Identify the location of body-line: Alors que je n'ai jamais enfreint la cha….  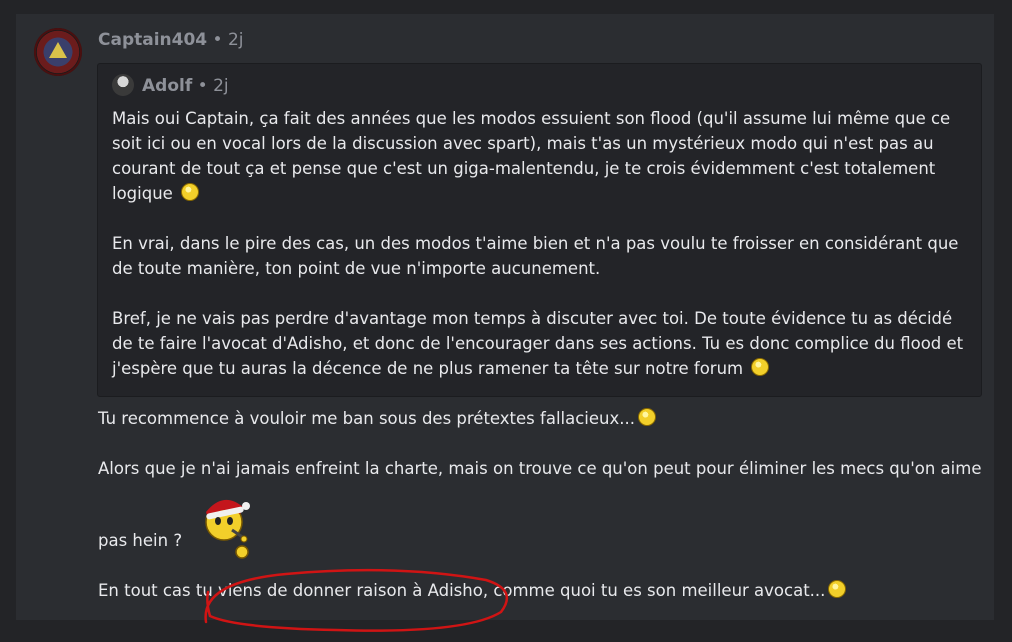
(540, 468).